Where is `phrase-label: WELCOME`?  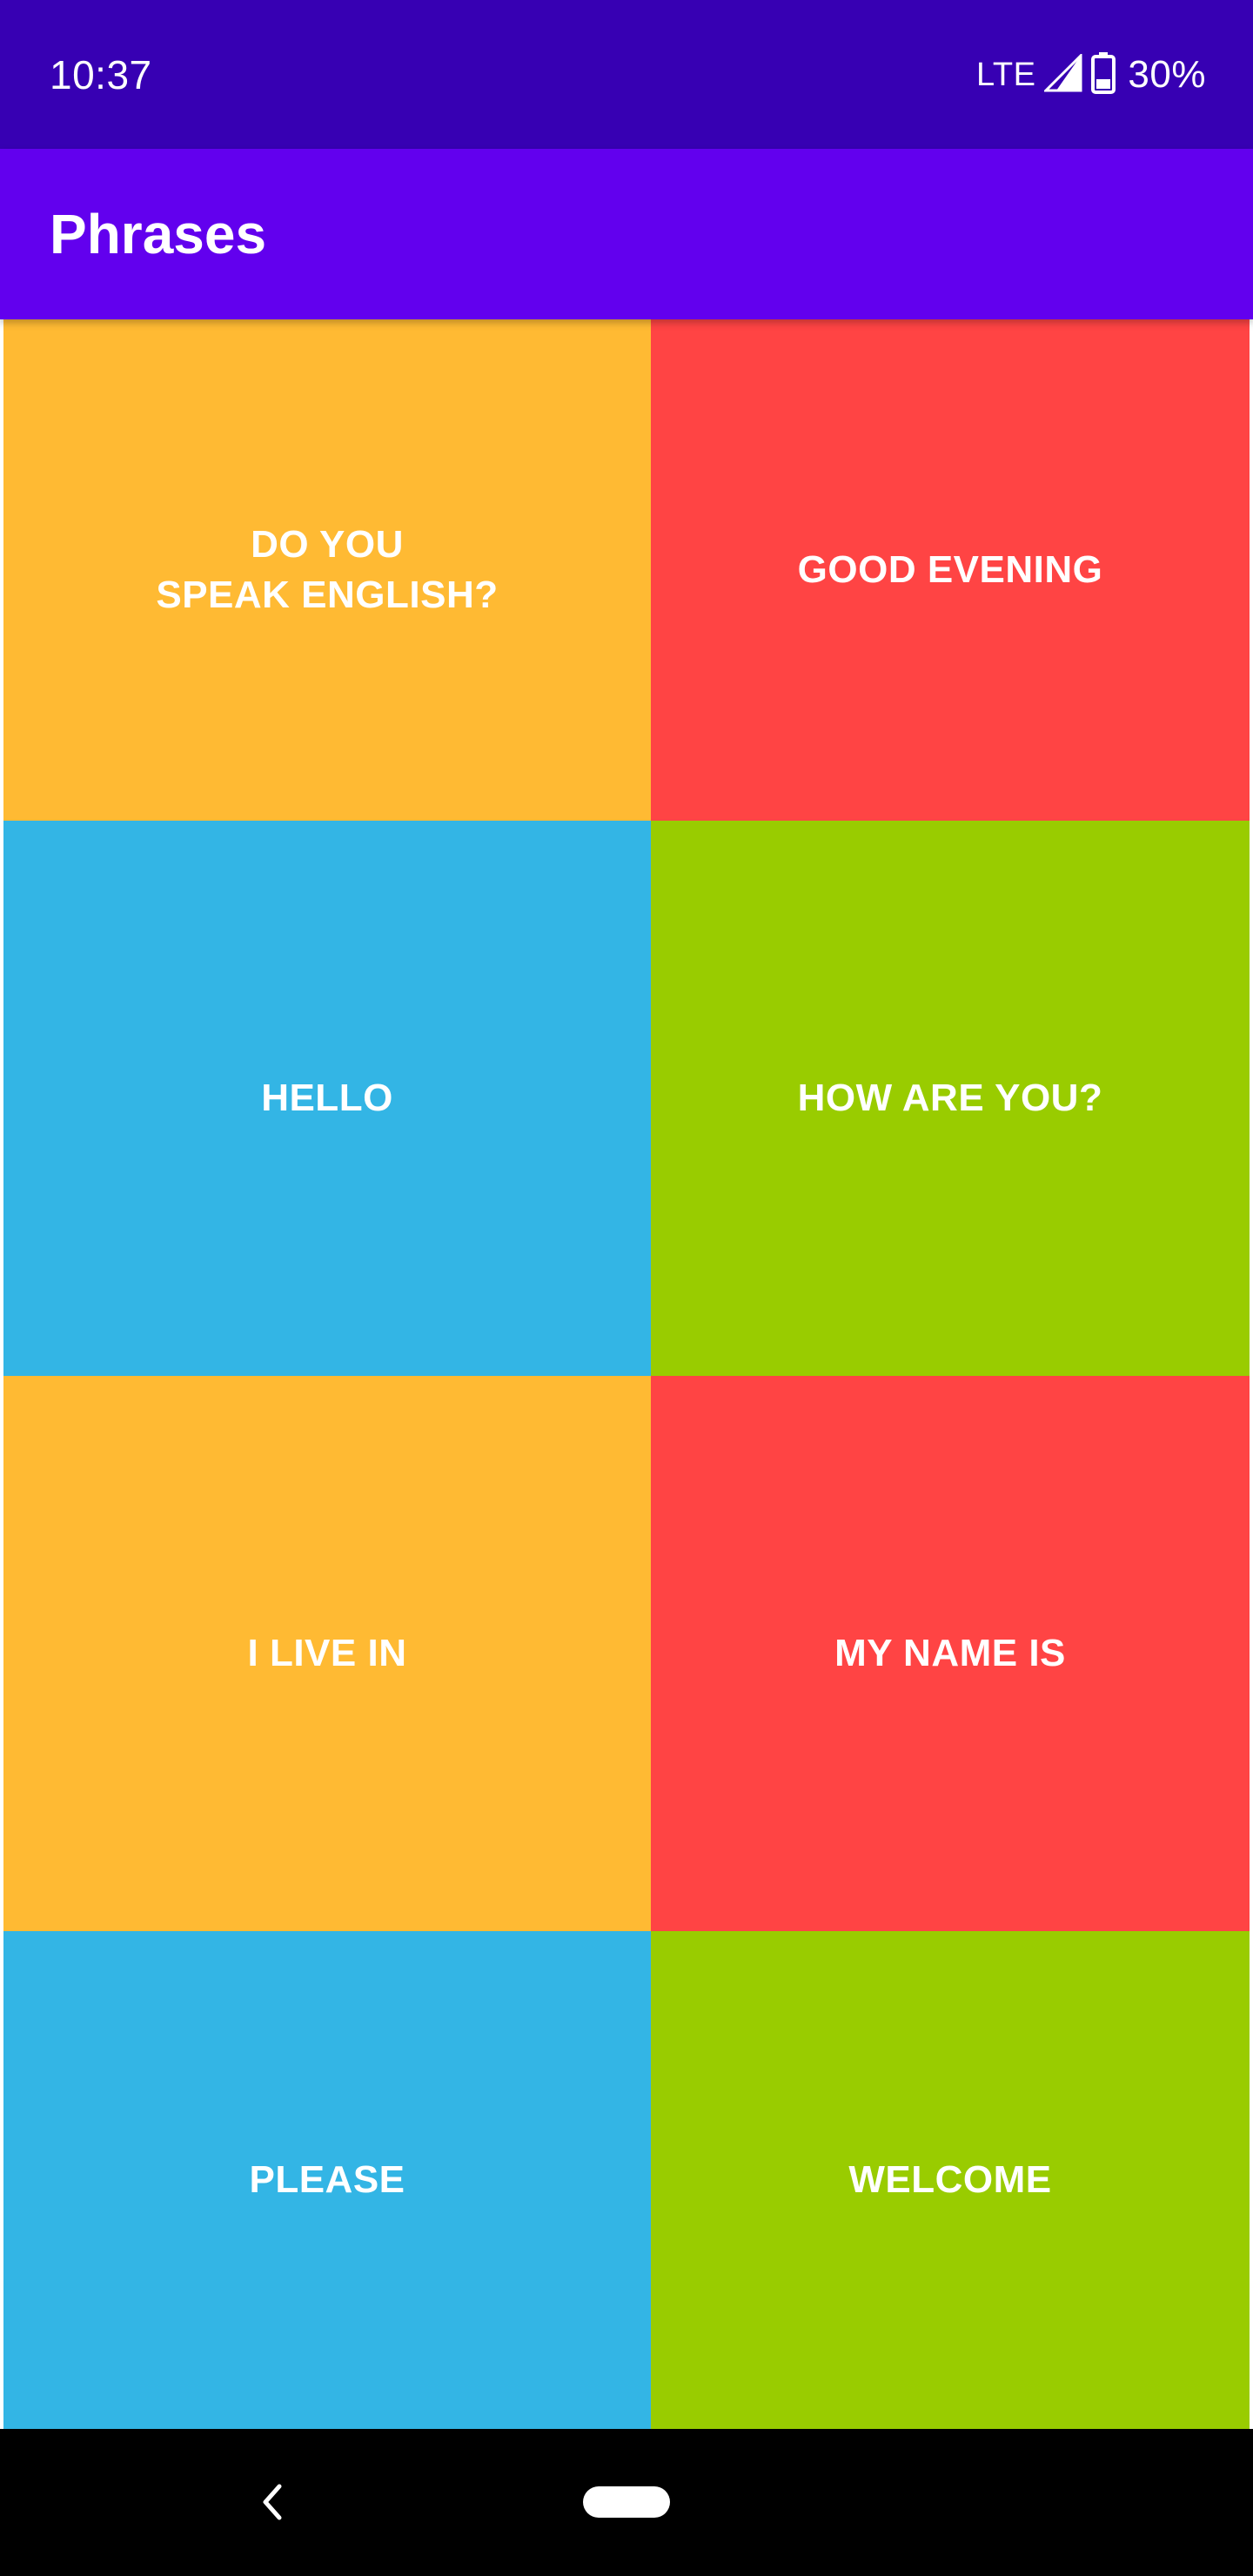
phrase-label: WELCOME is located at coordinates (950, 2179).